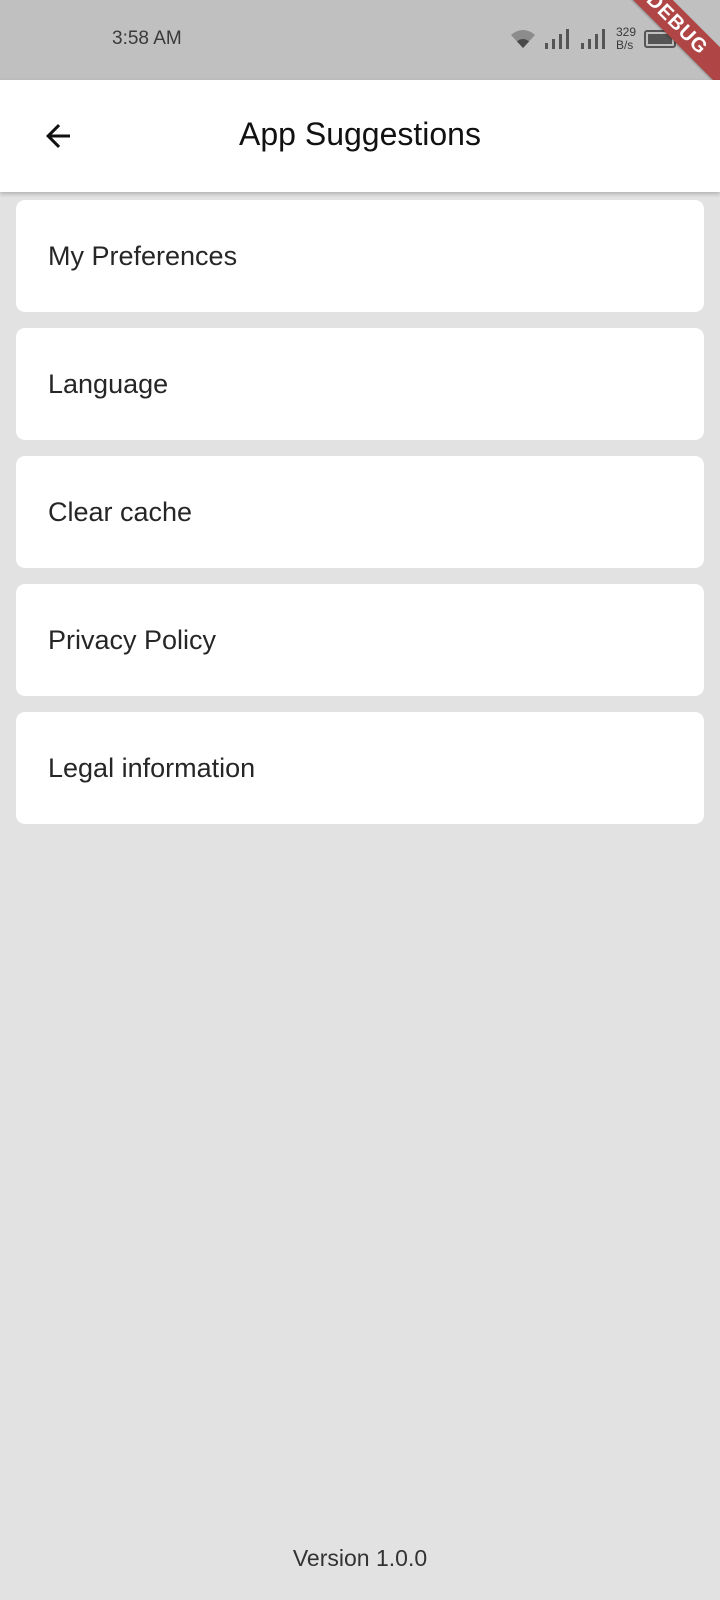 This screenshot has height=1600, width=720. I want to click on status-bar: 3:58 AM 329 B/s DEBUG, so click(360, 40).